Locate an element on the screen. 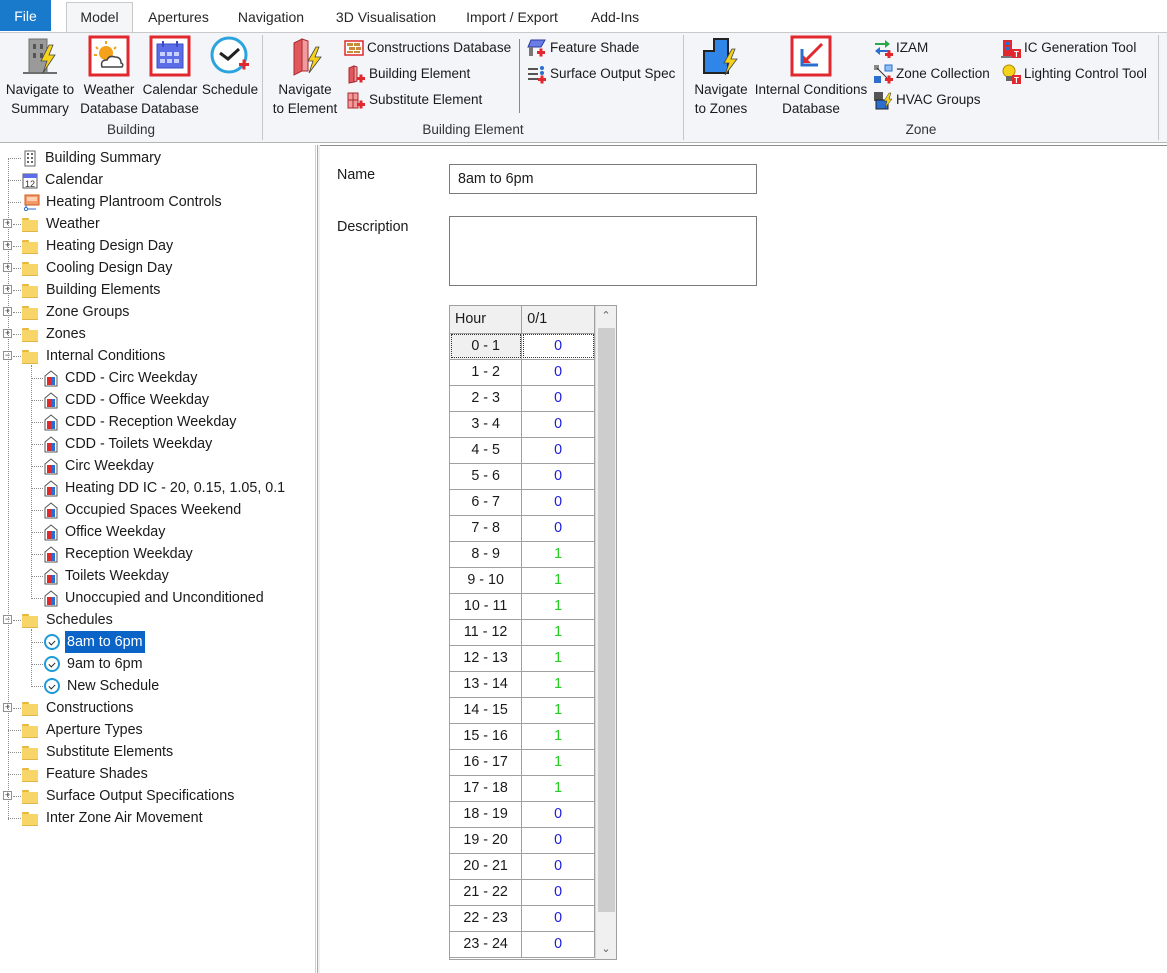 The image size is (1167, 973). tab-navigation: Navigation is located at coordinates (271, 18).